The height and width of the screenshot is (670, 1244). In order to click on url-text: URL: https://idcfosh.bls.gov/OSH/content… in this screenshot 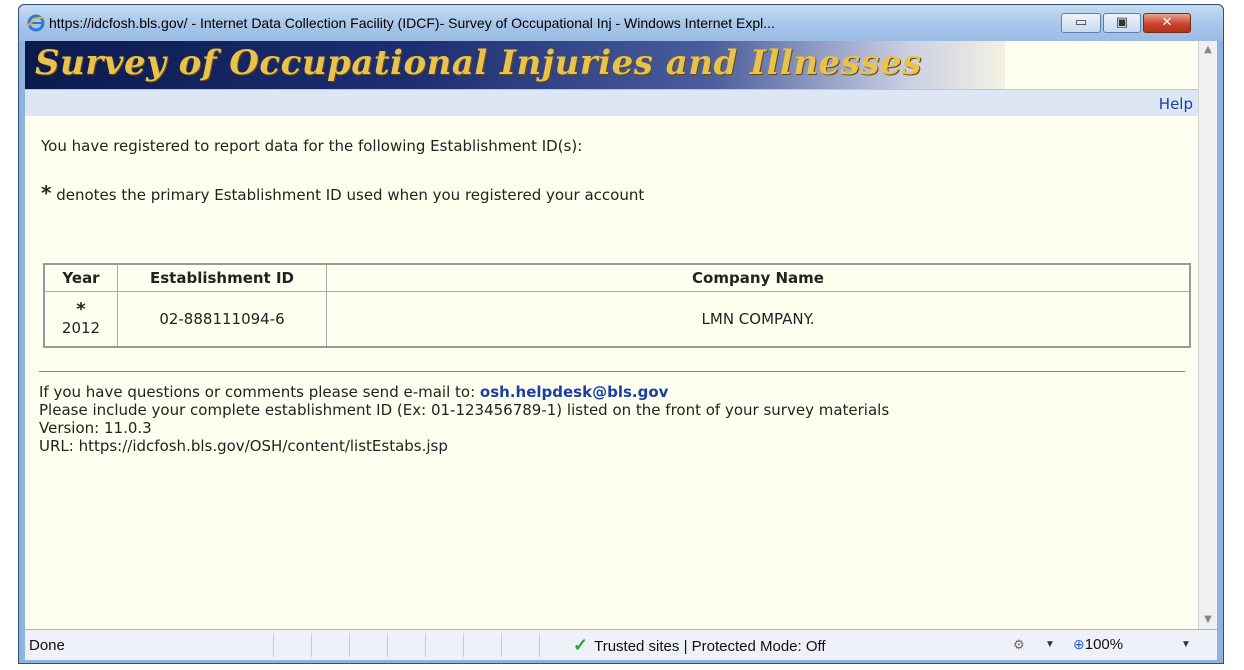, I will do `click(243, 446)`.